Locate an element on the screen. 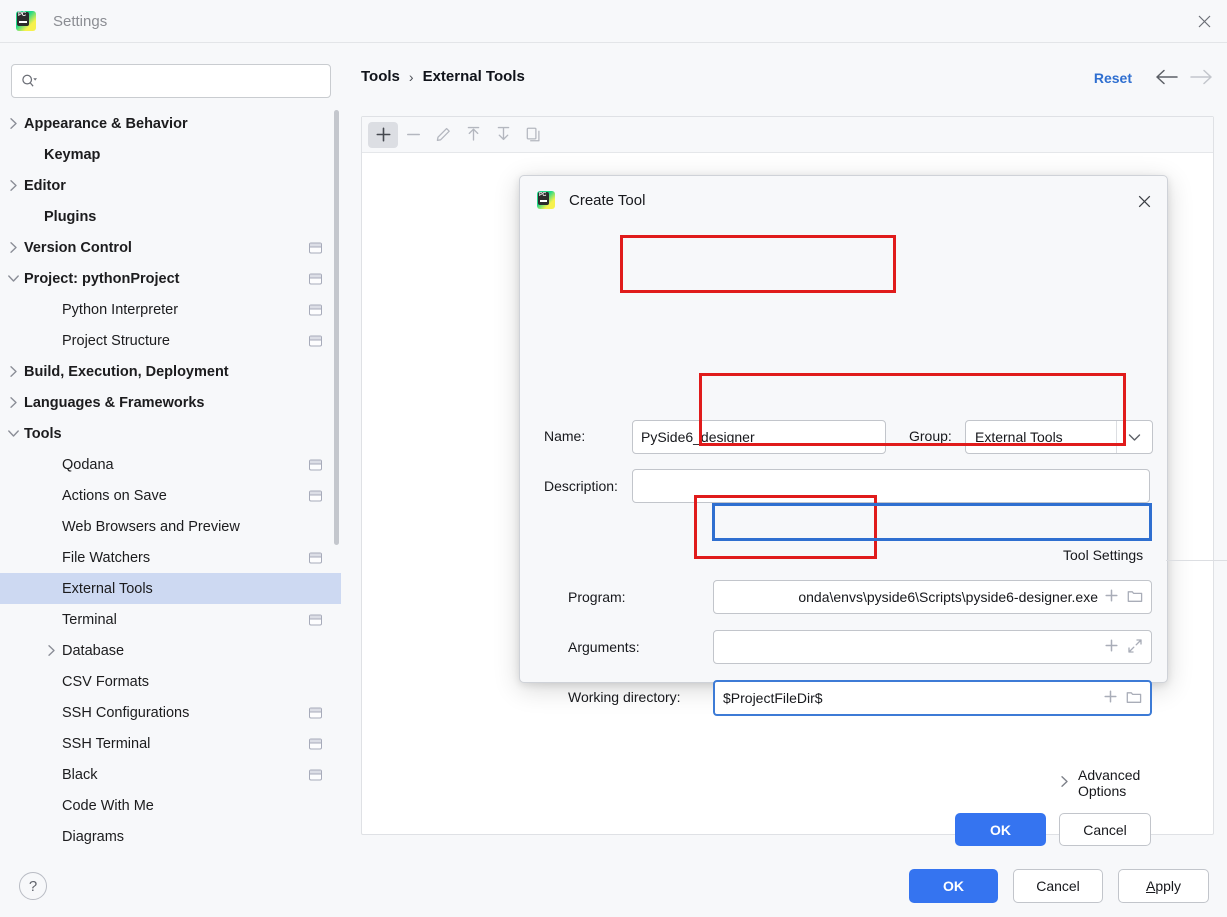  breadcrumb: Tools › External Tools is located at coordinates (443, 76).